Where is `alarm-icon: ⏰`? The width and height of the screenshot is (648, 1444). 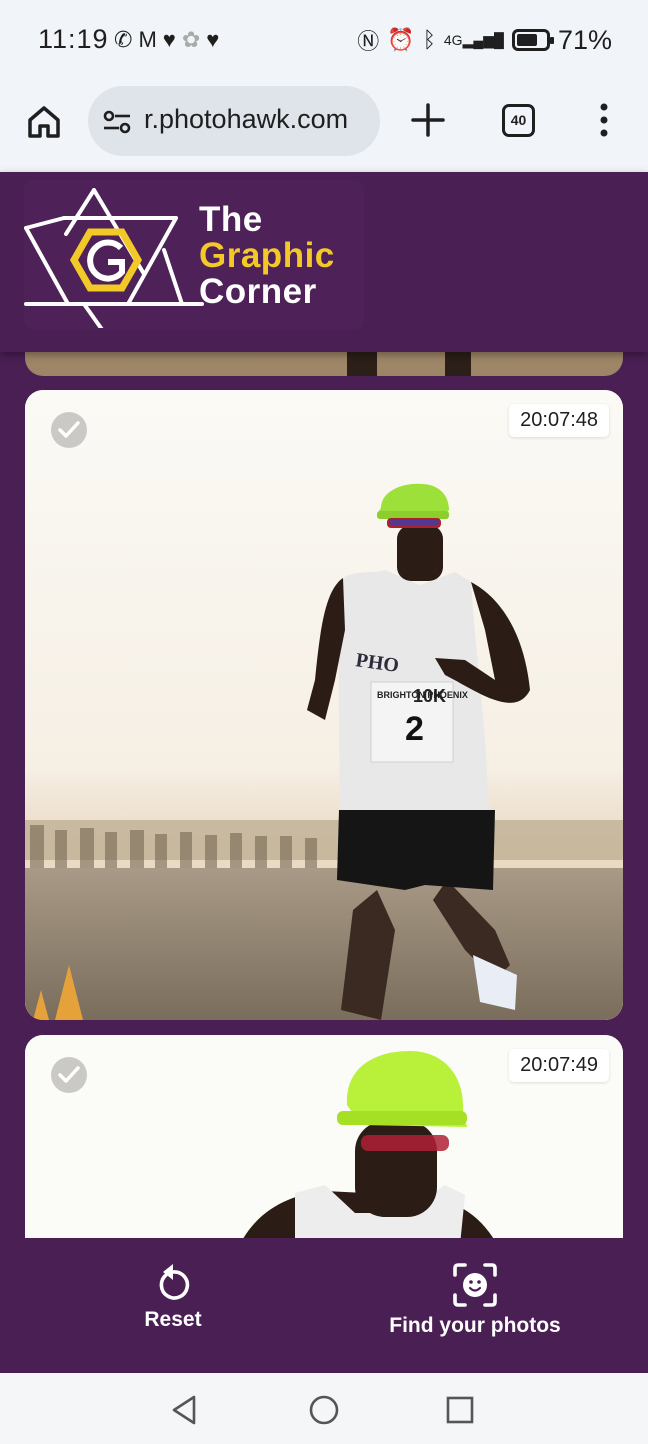
alarm-icon: ⏰ is located at coordinates (401, 39).